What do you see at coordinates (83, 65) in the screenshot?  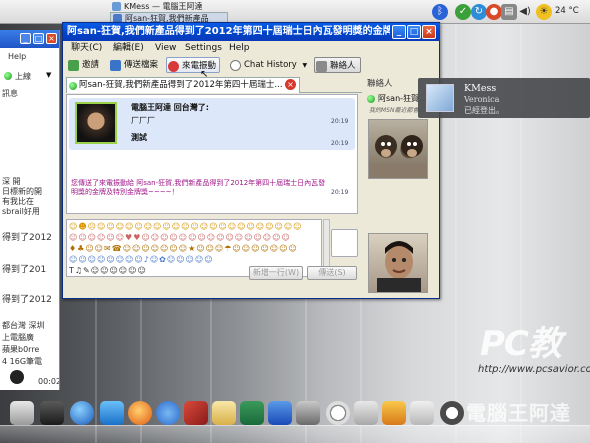 I see `invite-button: 邀請` at bounding box center [83, 65].